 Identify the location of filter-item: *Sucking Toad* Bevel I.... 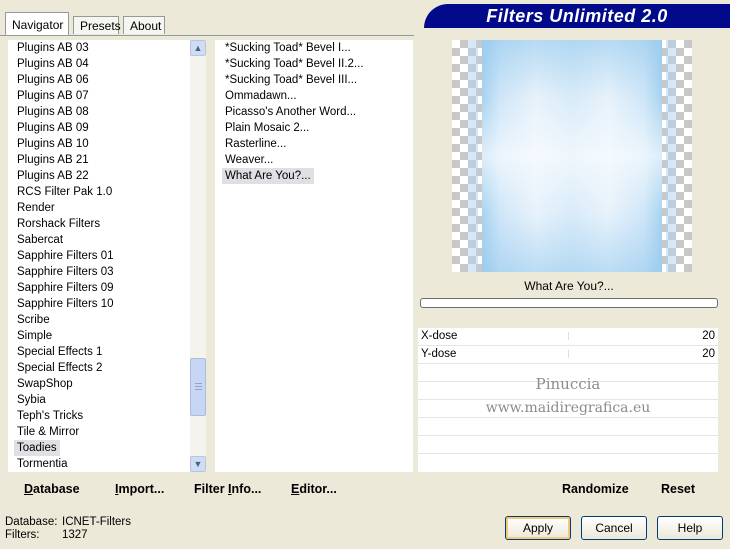
(284, 48).